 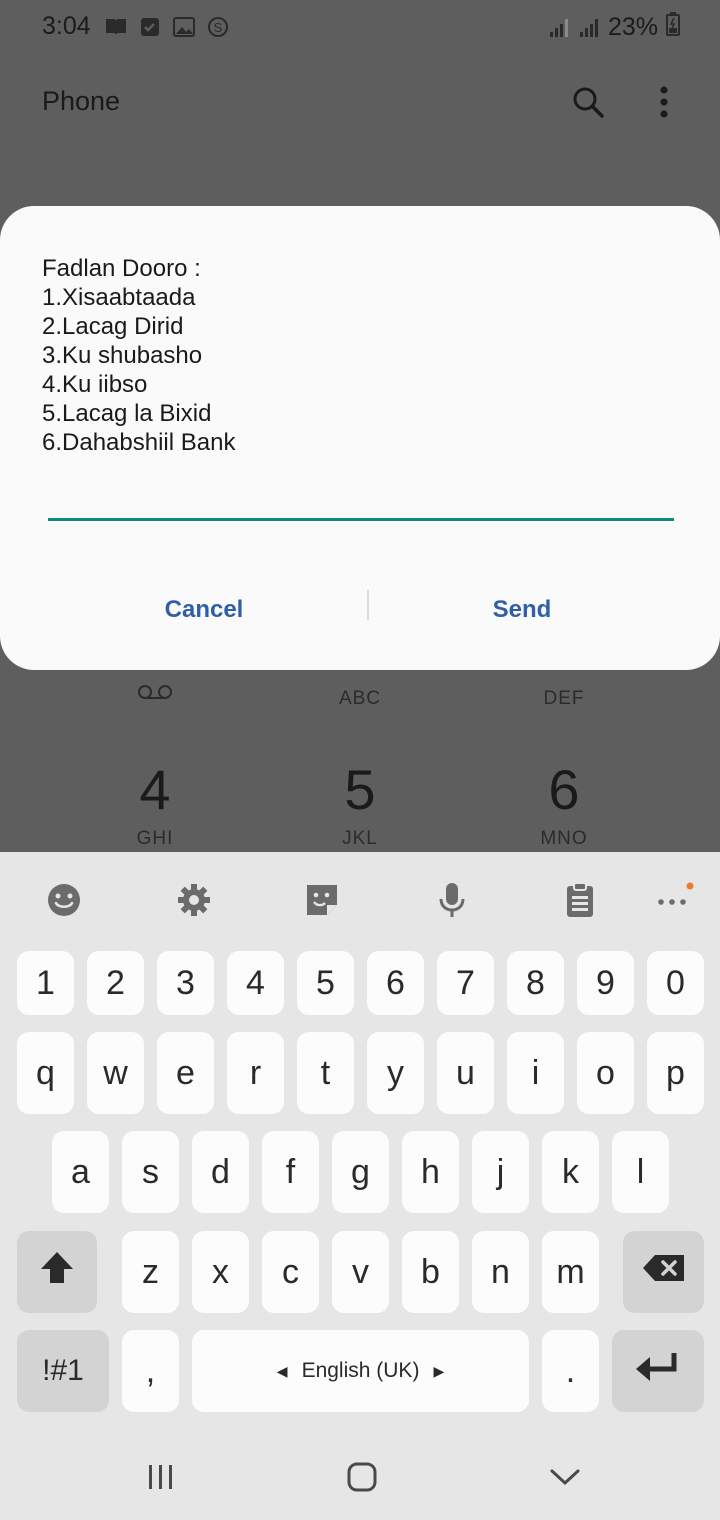 I want to click on key-x: x, so click(x=220, y=1272).